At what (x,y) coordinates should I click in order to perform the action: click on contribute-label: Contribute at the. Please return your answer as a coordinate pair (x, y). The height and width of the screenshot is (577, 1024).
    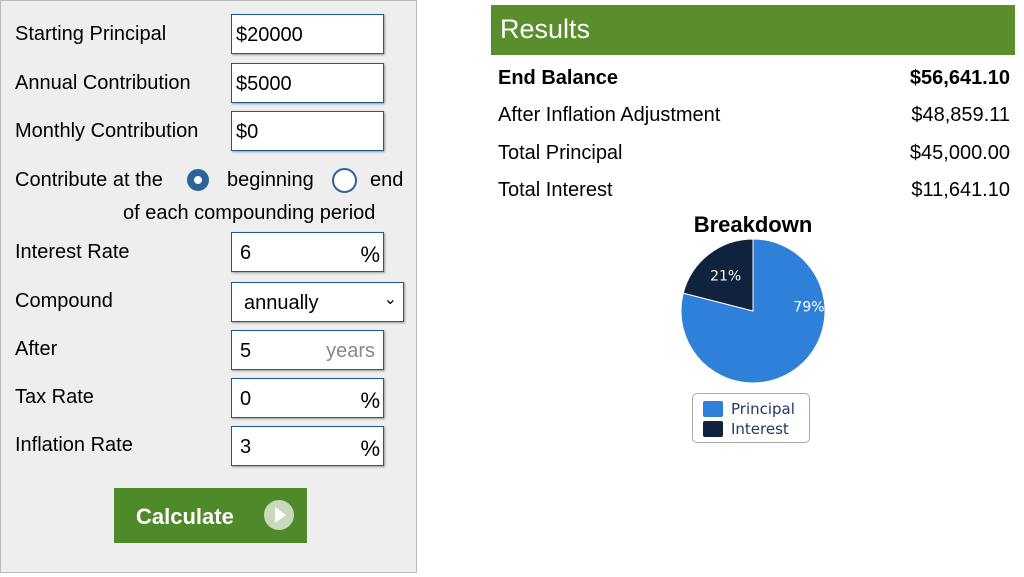
    Looking at the image, I should click on (89, 180).